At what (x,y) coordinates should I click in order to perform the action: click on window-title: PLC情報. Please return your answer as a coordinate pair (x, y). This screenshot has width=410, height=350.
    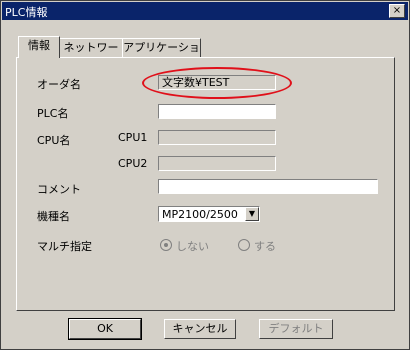
    Looking at the image, I should click on (26, 12).